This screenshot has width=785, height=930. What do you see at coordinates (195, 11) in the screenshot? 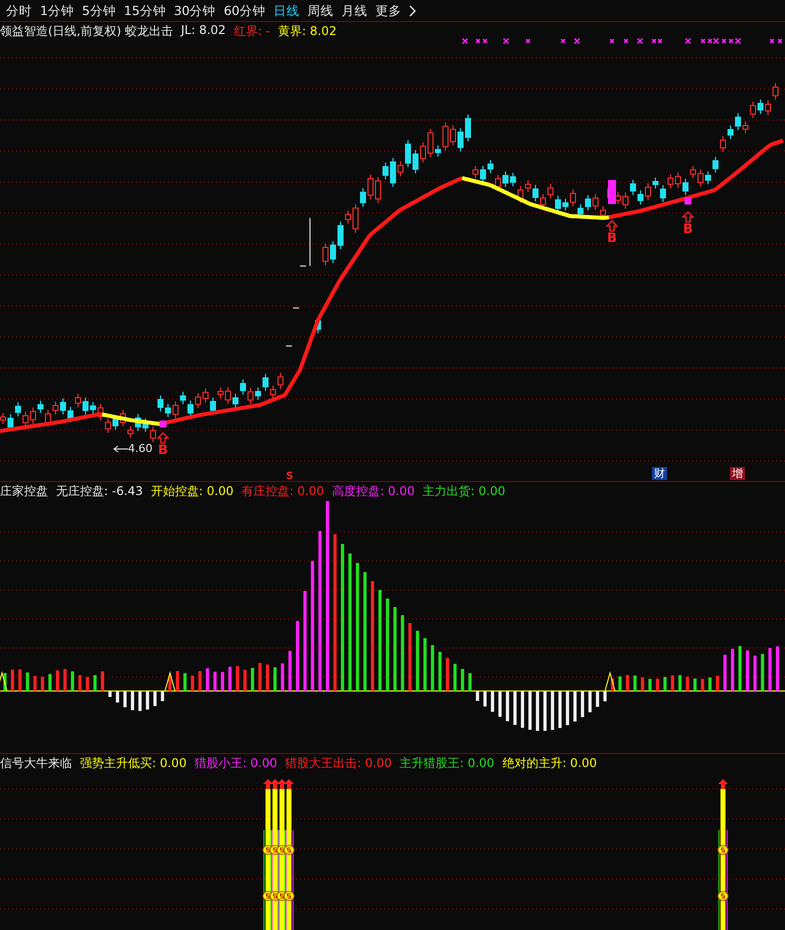
I see `timeframe-tab: 30分钟` at bounding box center [195, 11].